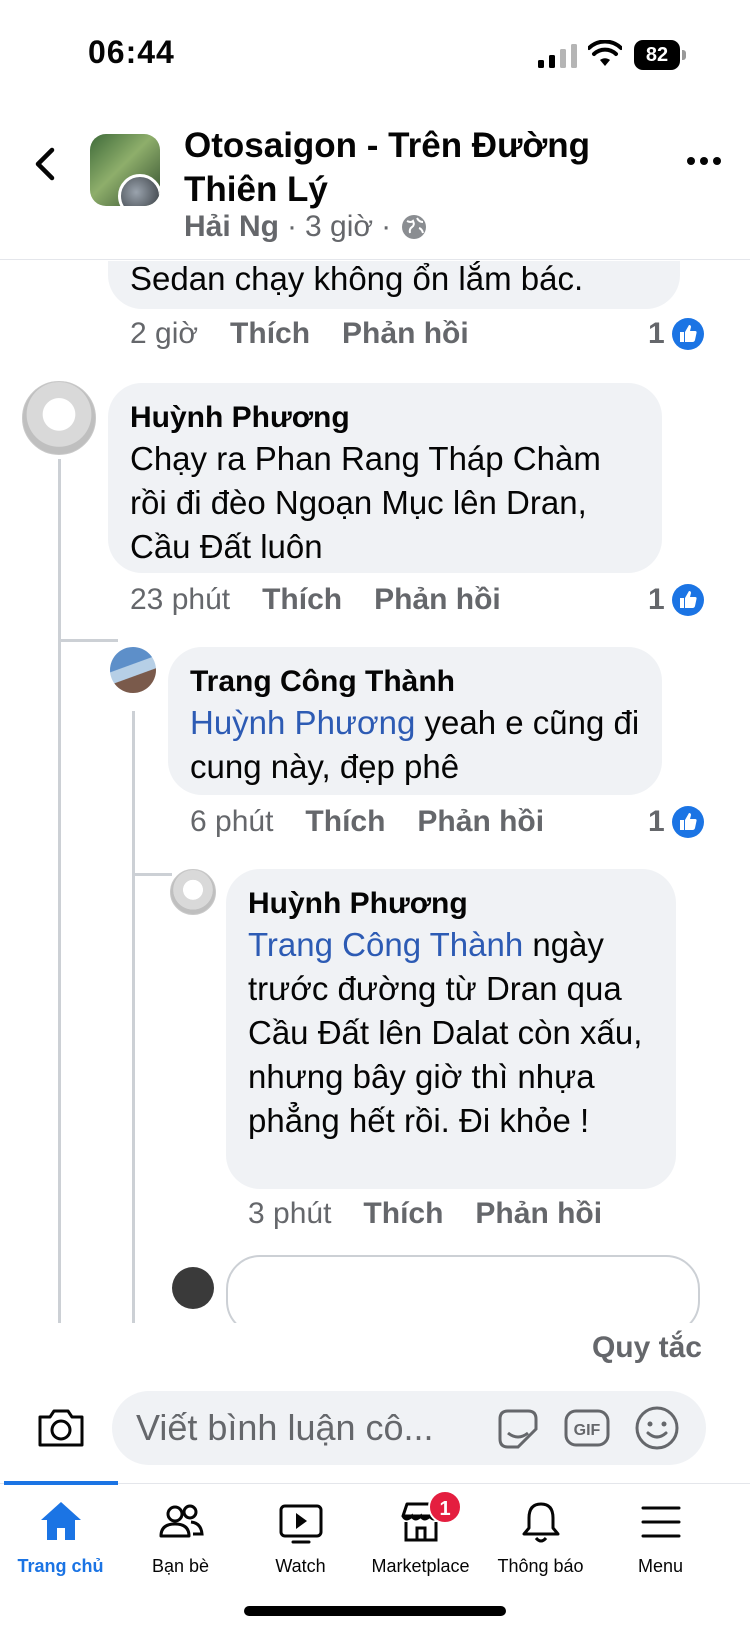 Image resolution: width=750 pixels, height=1626 pixels. I want to click on sticker-icon, so click(518, 1429).